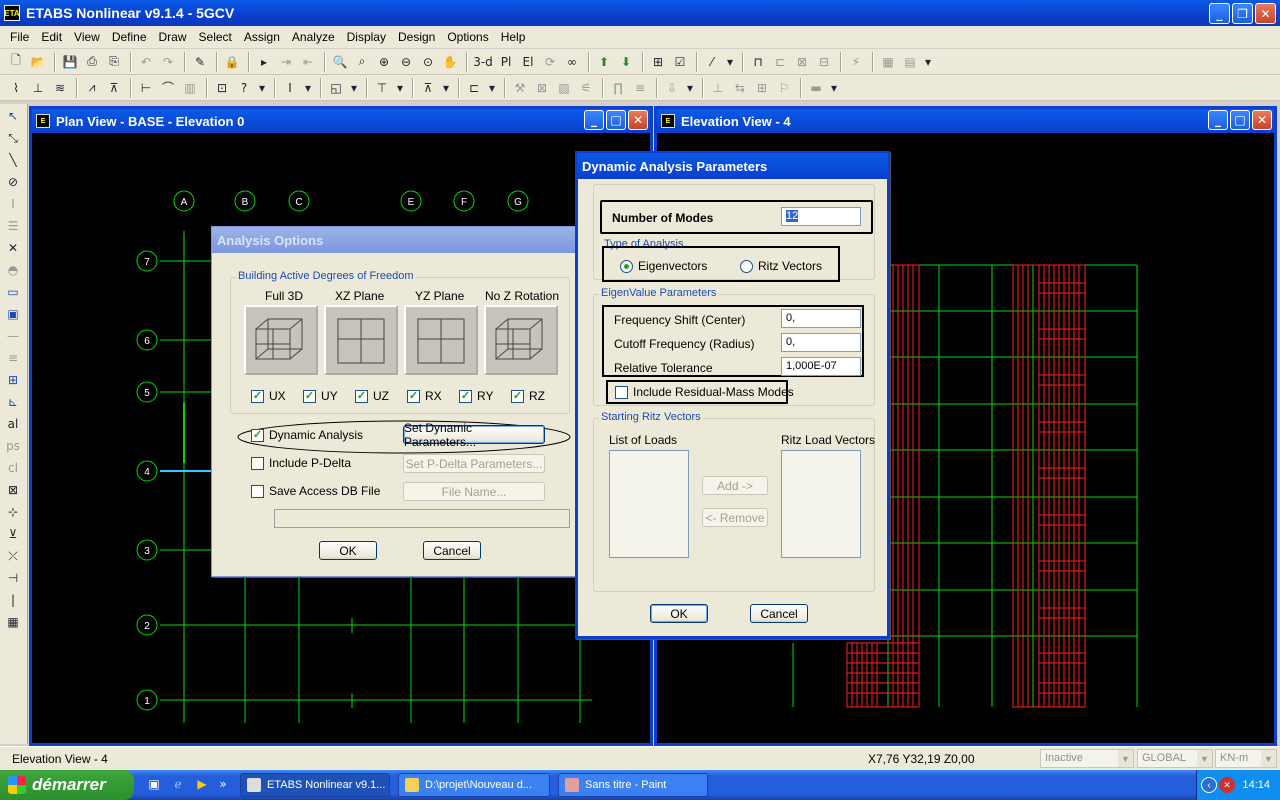 The image size is (1280, 800). Describe the element at coordinates (680, 62) in the screenshot. I see `set-elements-icon: ☑` at that location.